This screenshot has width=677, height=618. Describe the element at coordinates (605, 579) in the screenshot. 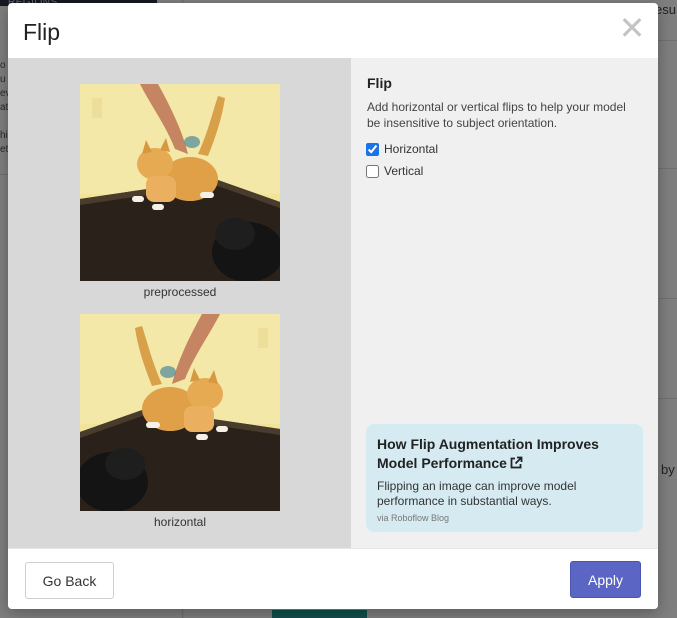

I see `apply-button: Apply` at that location.